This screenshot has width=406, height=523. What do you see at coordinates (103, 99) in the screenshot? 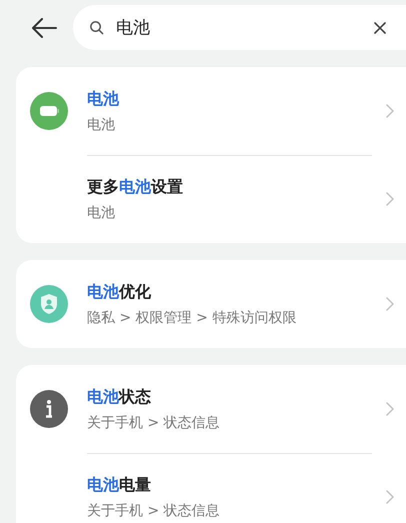
I see `result-title: 电池` at bounding box center [103, 99].